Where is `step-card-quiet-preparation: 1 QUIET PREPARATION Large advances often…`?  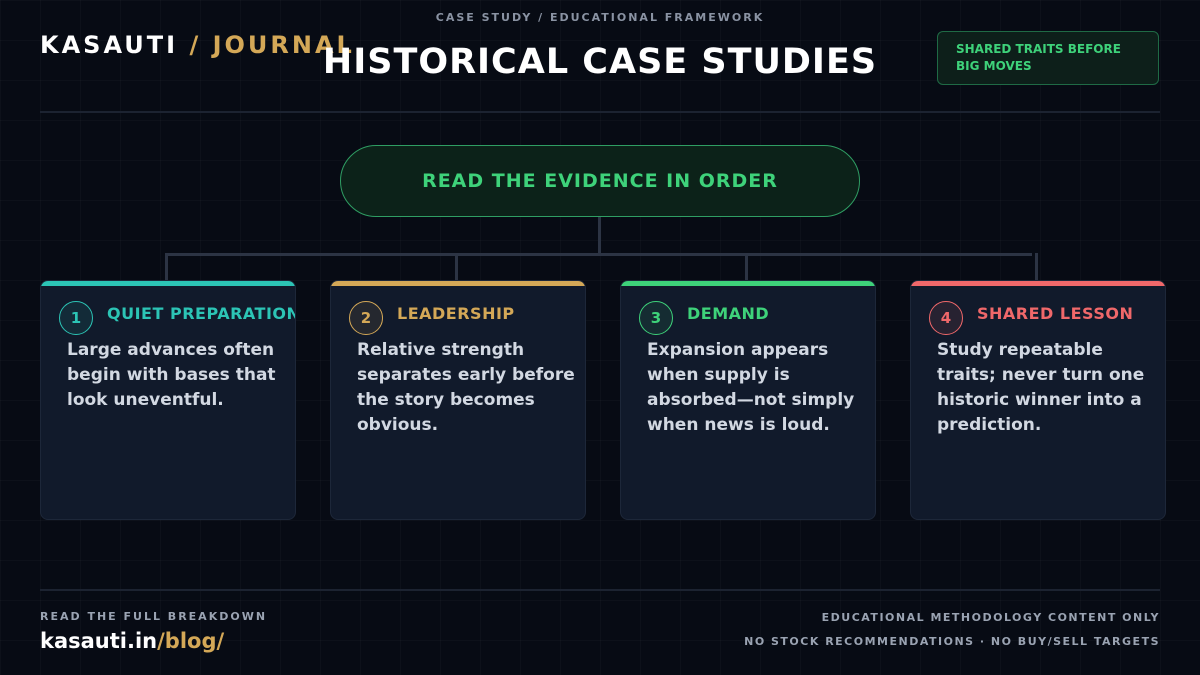 step-card-quiet-preparation: 1 QUIET PREPARATION Large advances often… is located at coordinates (168, 400).